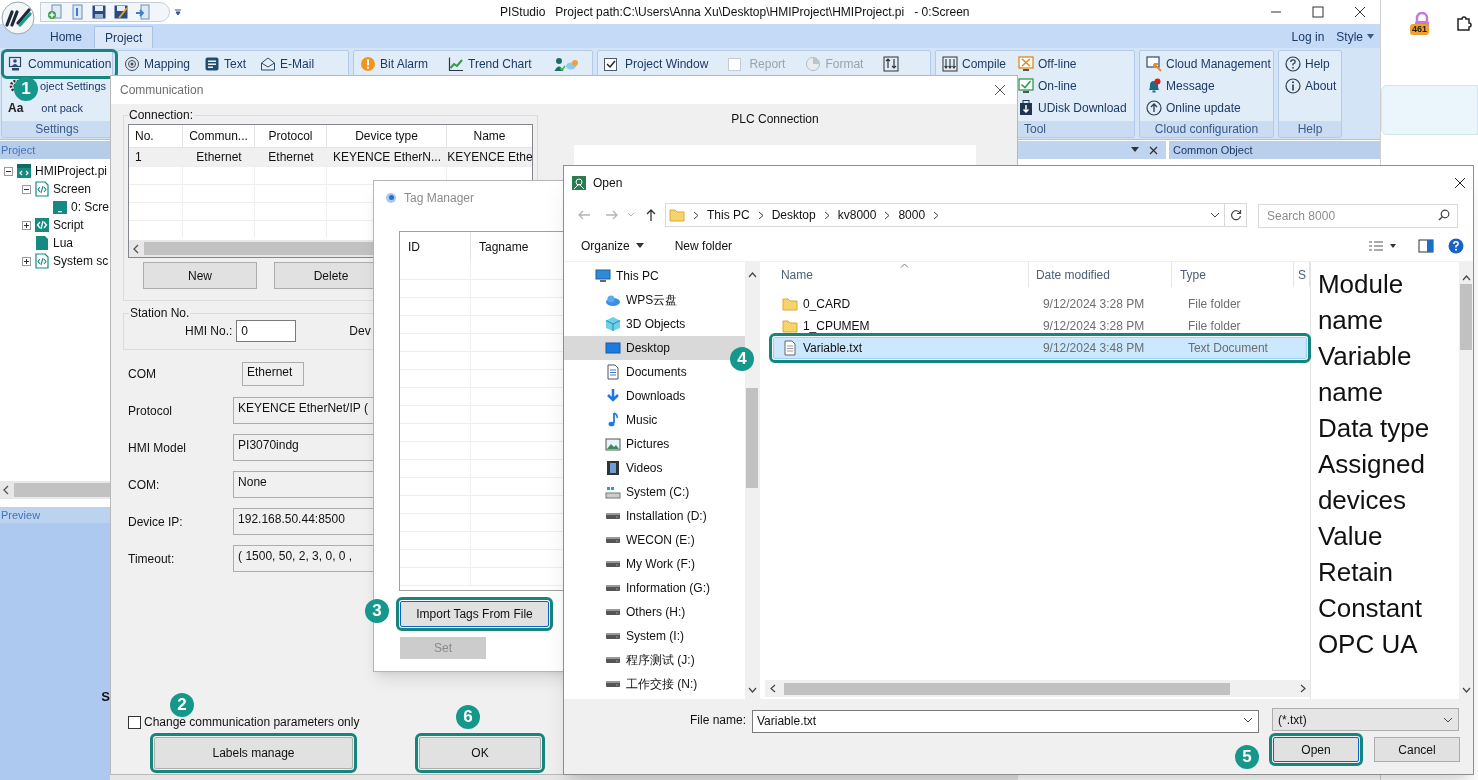 Image resolution: width=1478 pixels, height=780 pixels. I want to click on file-type: Text Document, so click(1227, 348).